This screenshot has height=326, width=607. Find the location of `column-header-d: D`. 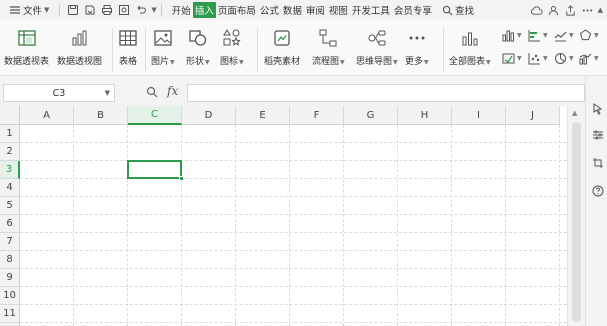

column-header-d: D is located at coordinates (209, 115).